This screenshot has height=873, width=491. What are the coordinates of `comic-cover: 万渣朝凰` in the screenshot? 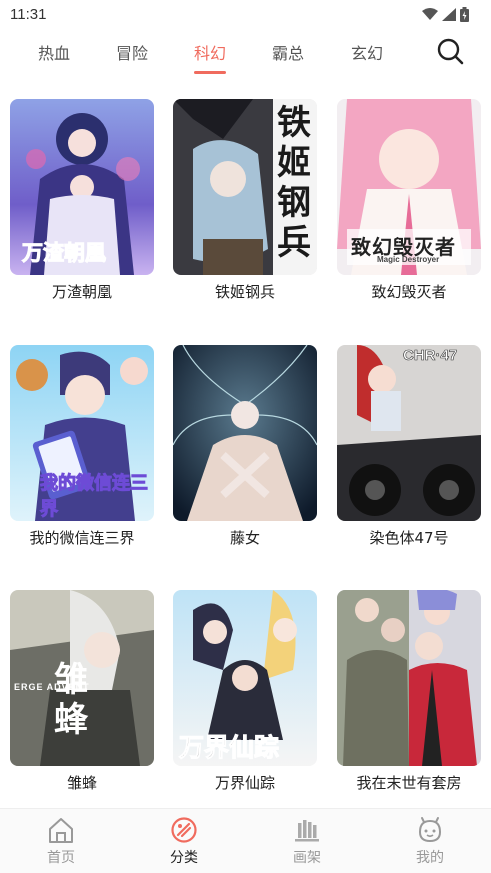 It's located at (82, 187).